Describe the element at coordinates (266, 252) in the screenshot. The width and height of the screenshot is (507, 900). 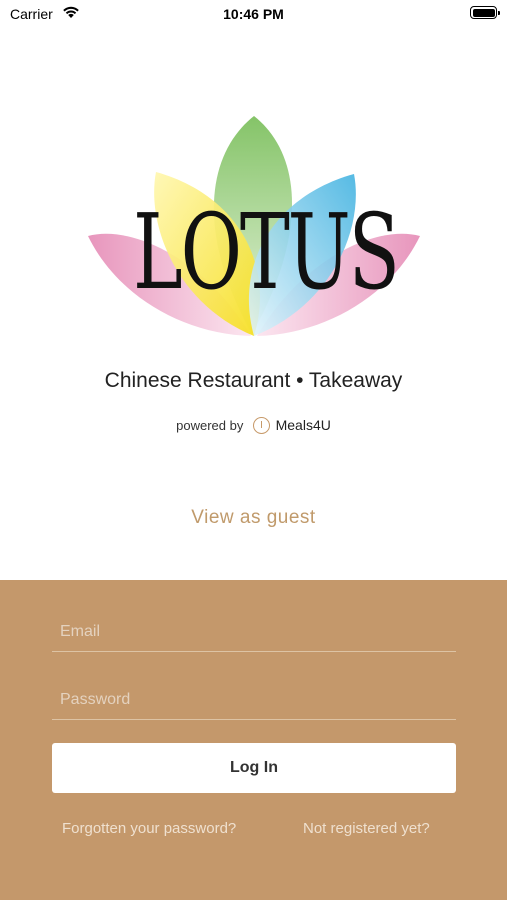
I see `logo-wordmark: LOTUS` at that location.